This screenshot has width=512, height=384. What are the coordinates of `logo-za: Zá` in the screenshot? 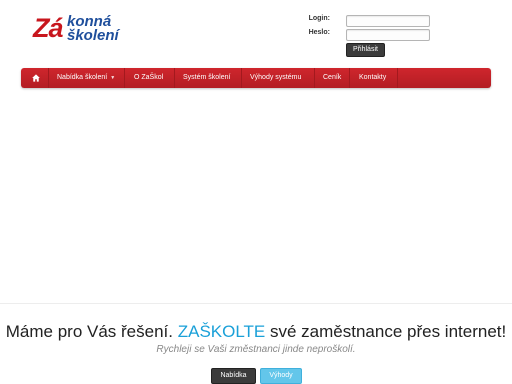 It's located at (48, 28).